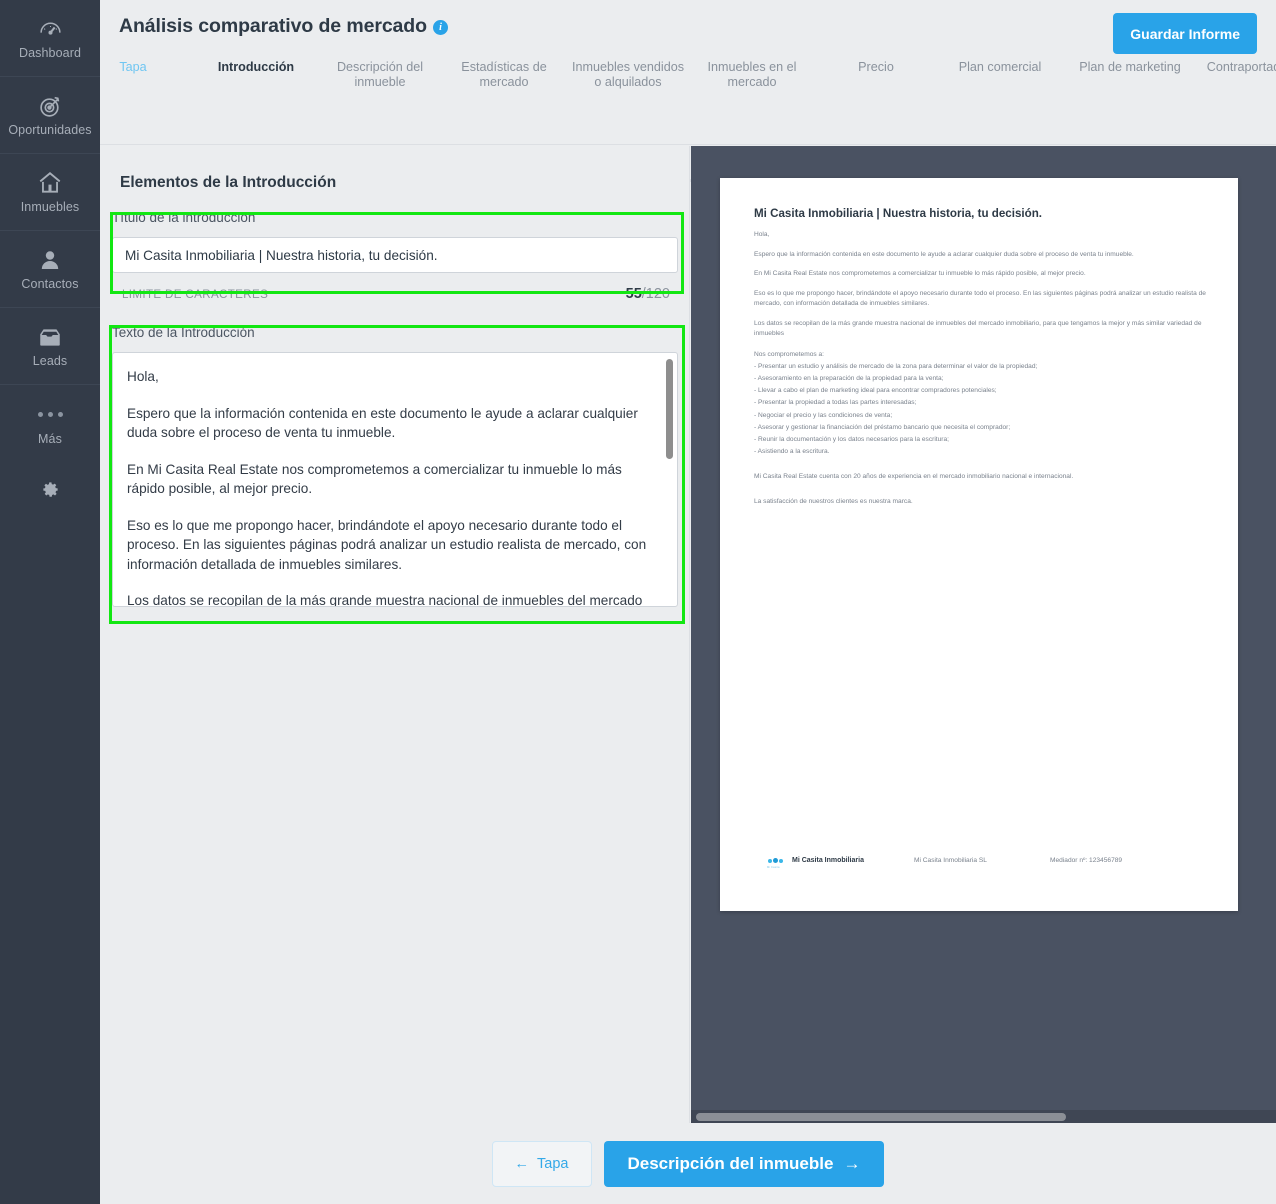 The image size is (1276, 1204). Describe the element at coordinates (633, 294) in the screenshot. I see `character-limit-used: 55` at that location.